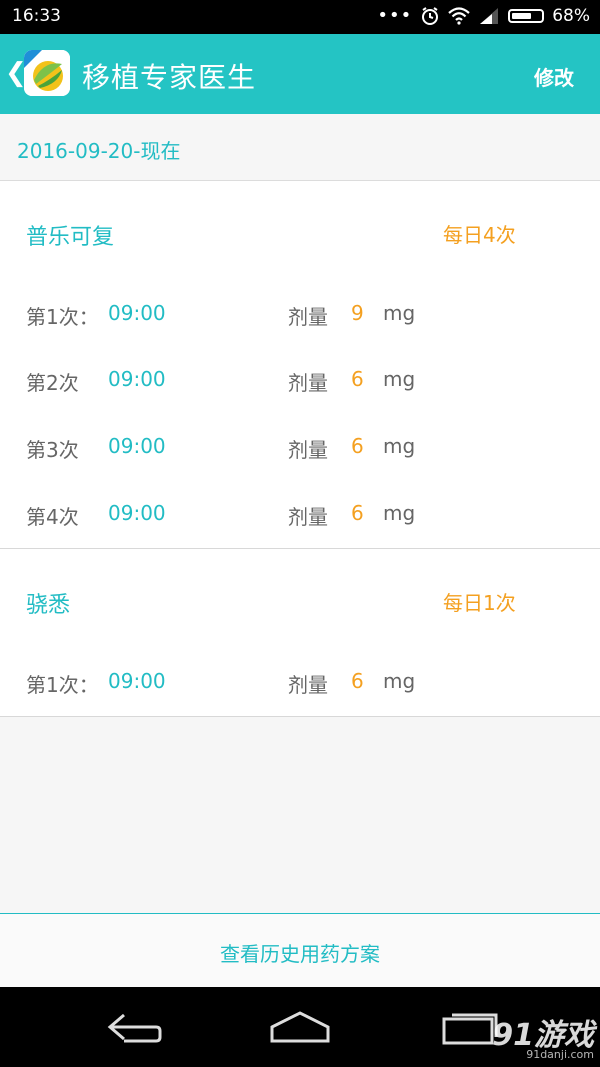 This screenshot has height=1067, width=600. I want to click on app-header: ❮ 移植专家医生 修改, so click(300, 74).